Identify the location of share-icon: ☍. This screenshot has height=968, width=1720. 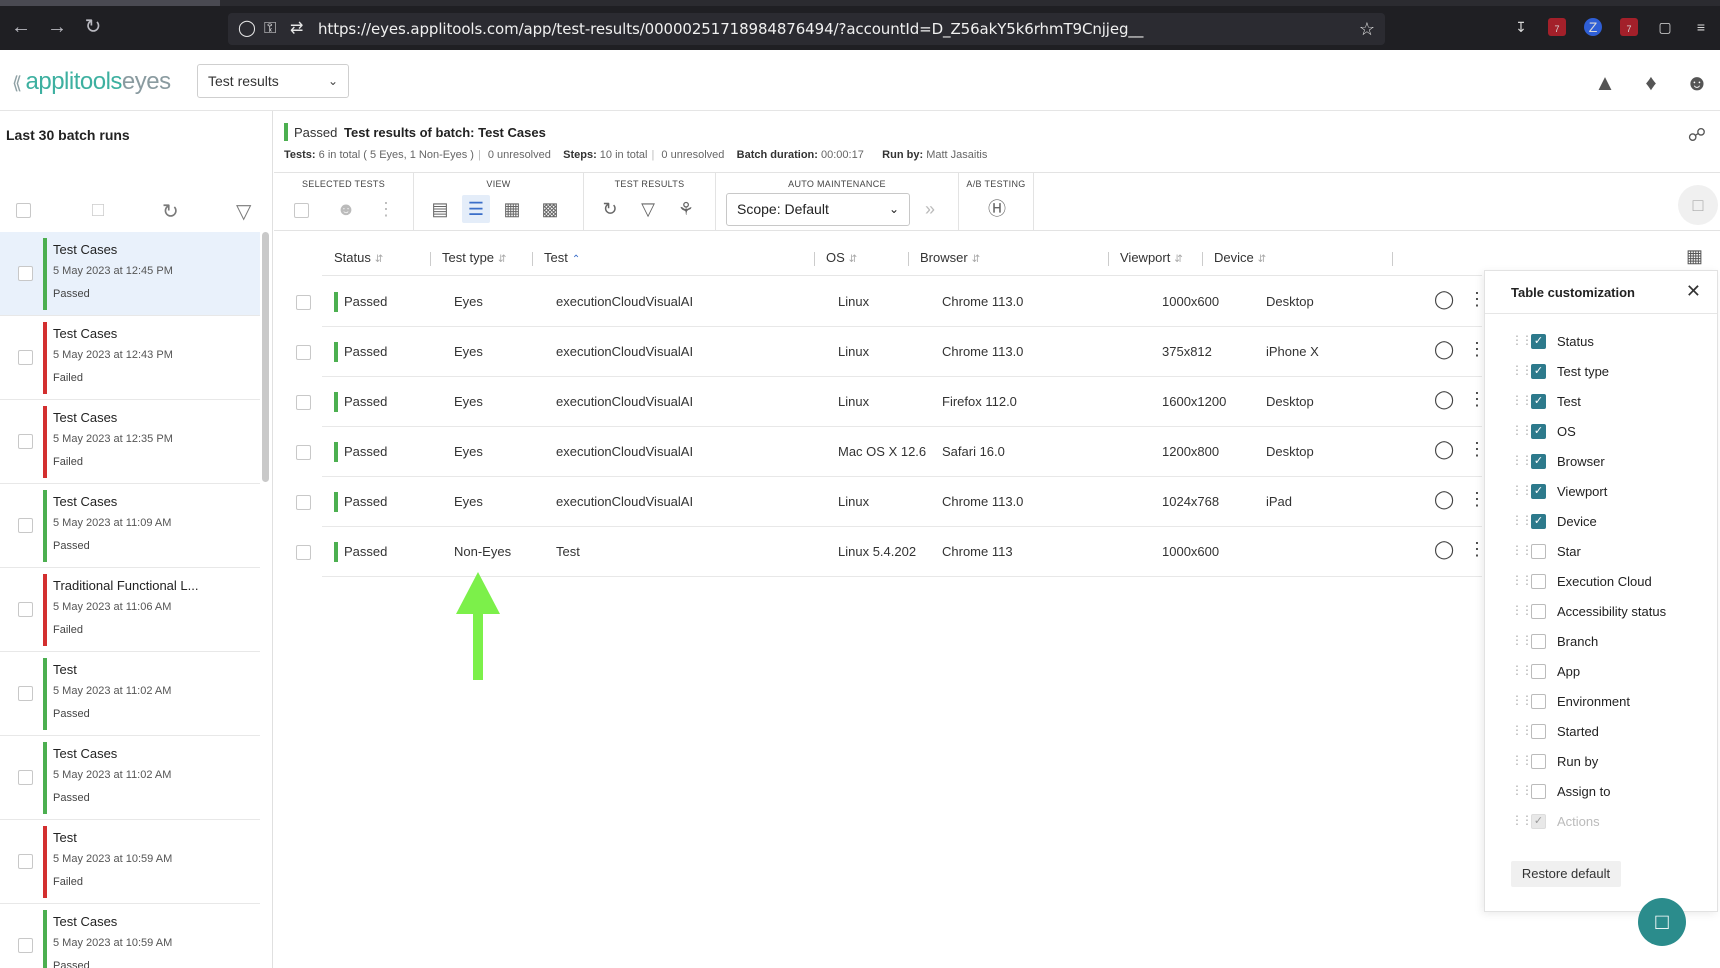
(1697, 135).